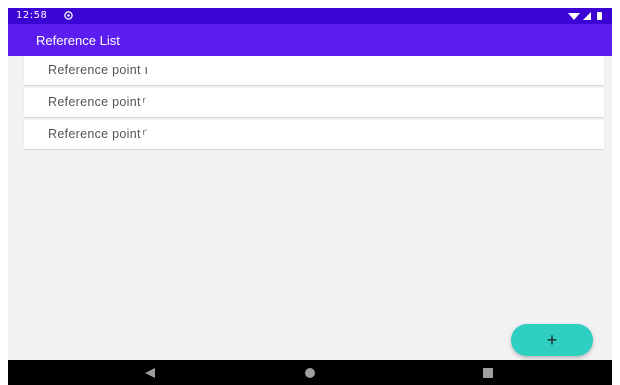  I want to click on list-item: Reference point ͬ, so click(314, 102).